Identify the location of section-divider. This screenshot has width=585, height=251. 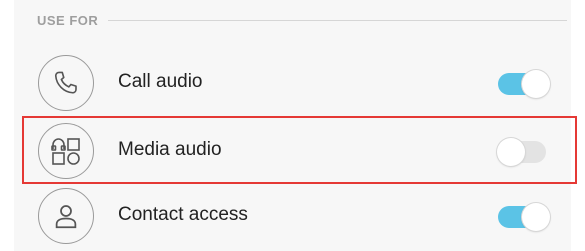
(337, 20).